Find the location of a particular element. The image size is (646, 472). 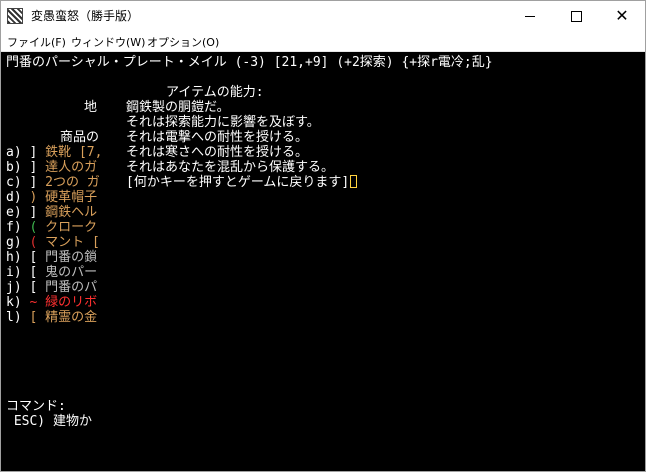

inventory-key: l) [ is located at coordinates (22, 317).